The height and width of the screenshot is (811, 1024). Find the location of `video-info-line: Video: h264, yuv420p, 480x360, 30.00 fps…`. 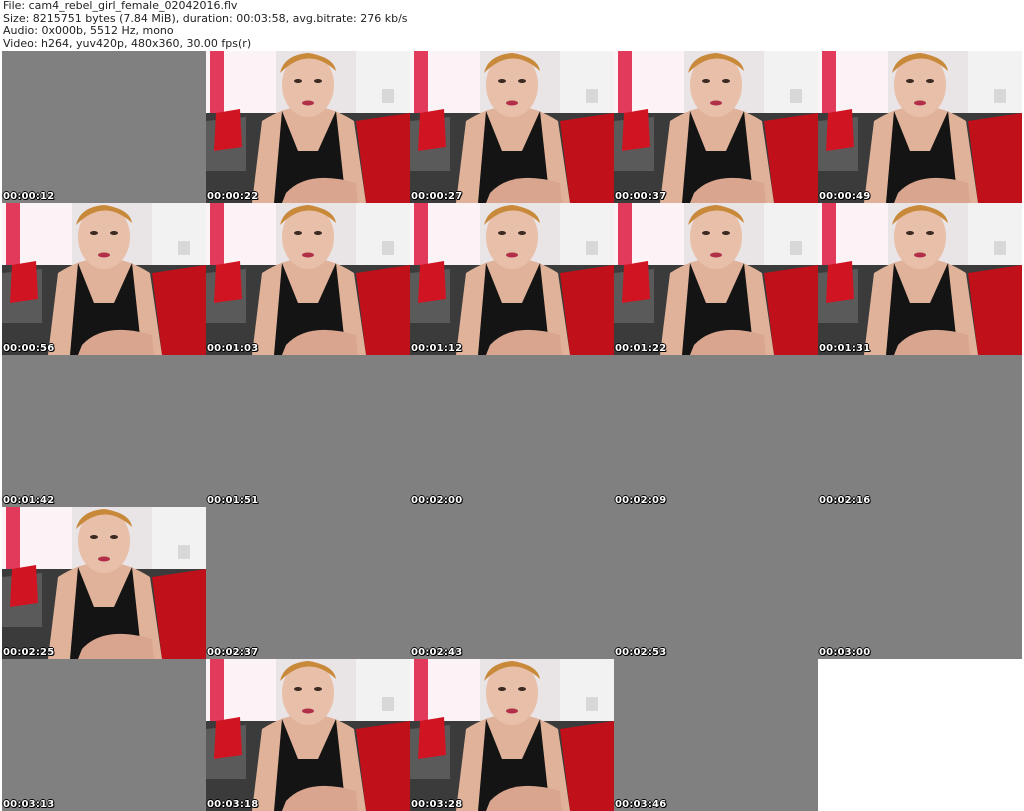

video-info-line: Video: h264, yuv420p, 480x360, 30.00 fps… is located at coordinates (127, 43).